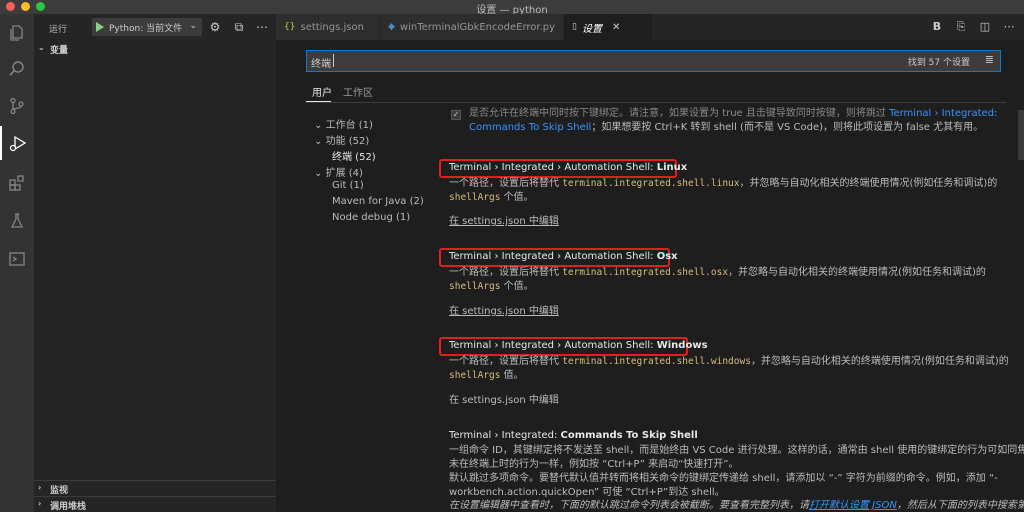 This screenshot has width=1024, height=512. I want to click on text-caret, so click(333, 60).